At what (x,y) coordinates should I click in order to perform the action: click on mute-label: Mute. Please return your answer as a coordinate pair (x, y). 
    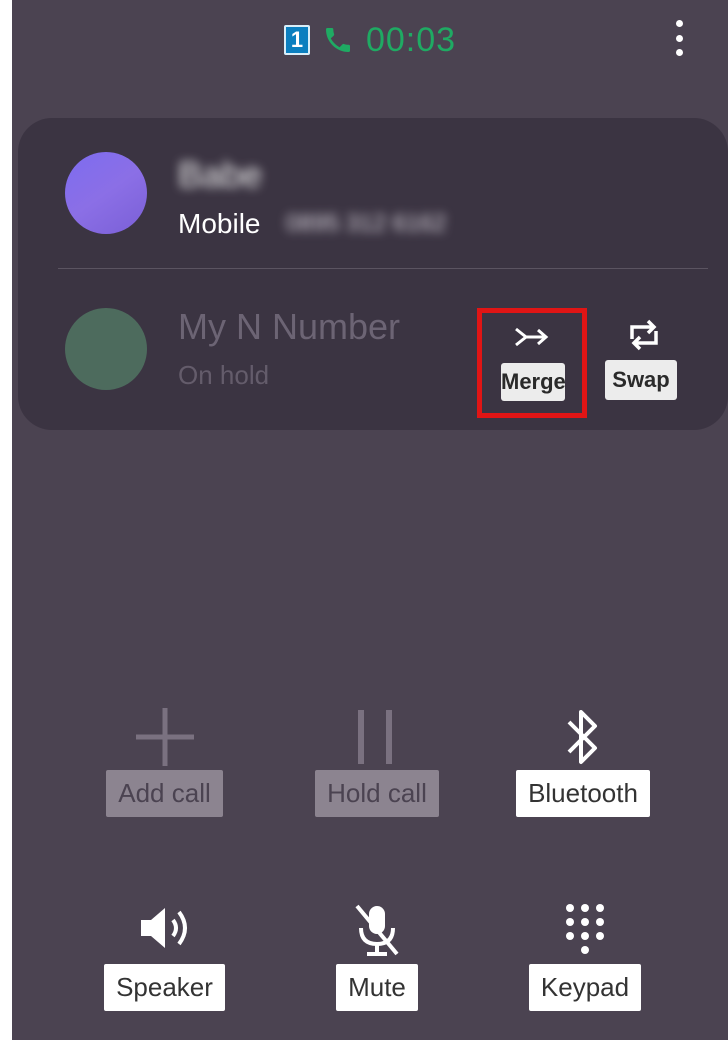
    Looking at the image, I should click on (377, 987).